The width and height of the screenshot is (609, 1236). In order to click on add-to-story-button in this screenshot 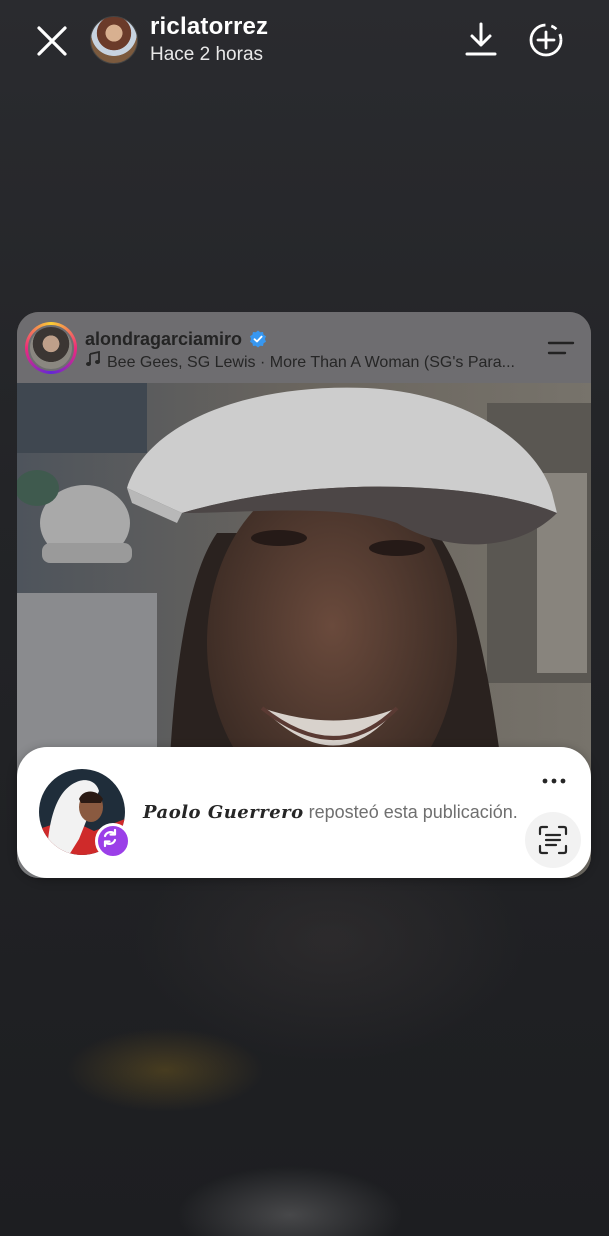, I will do `click(546, 40)`.